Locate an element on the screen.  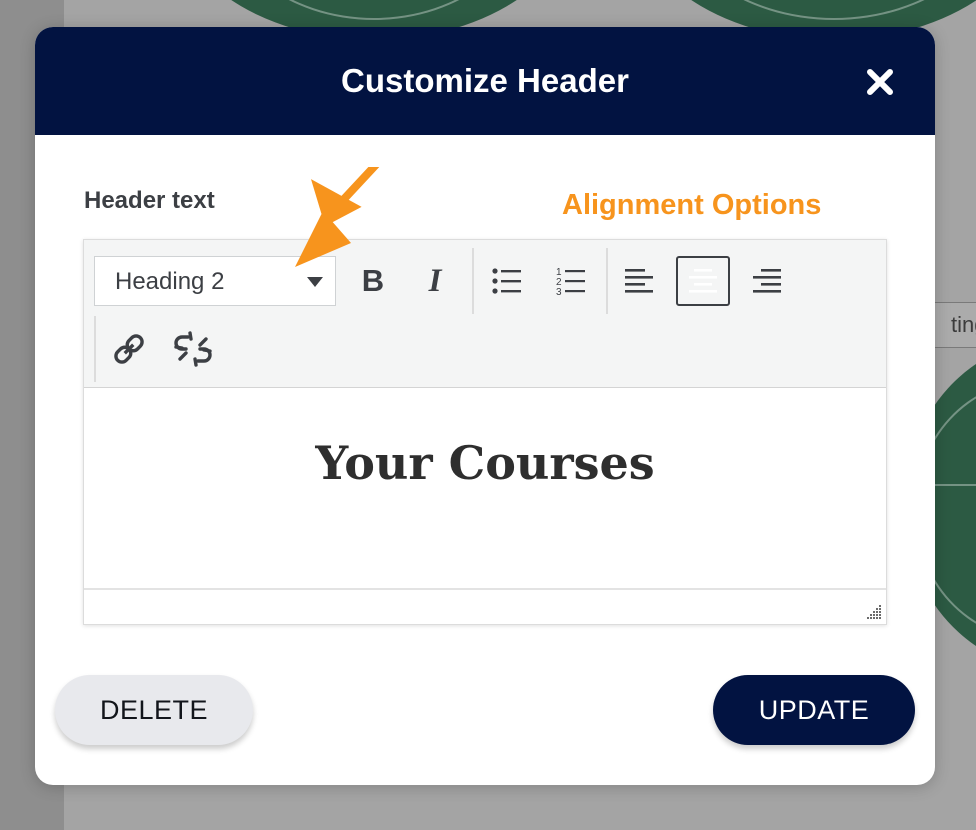
format-select-value: Heading 2 is located at coordinates (170, 281).